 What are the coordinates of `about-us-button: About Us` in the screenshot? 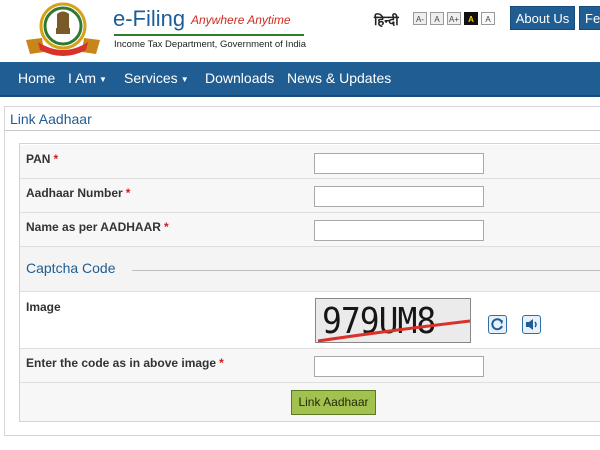 It's located at (542, 18).